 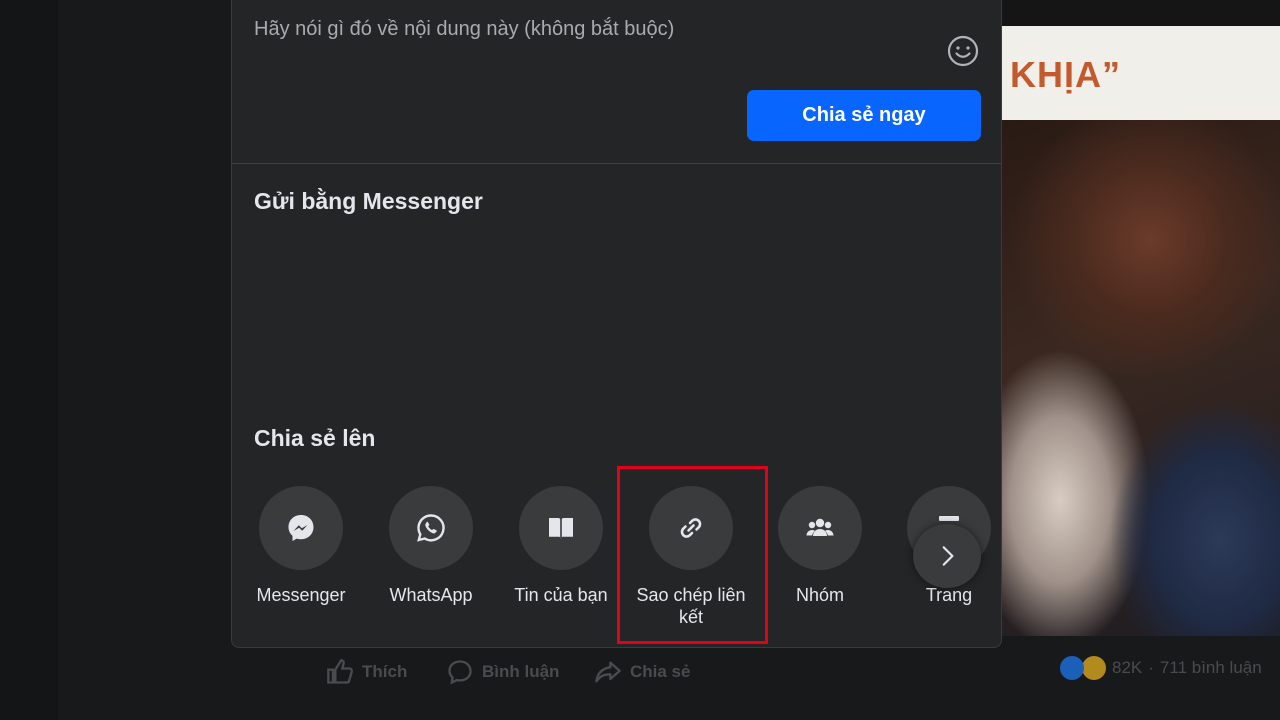 I want to click on post-banner: KHỊA”, so click(x=1140, y=73).